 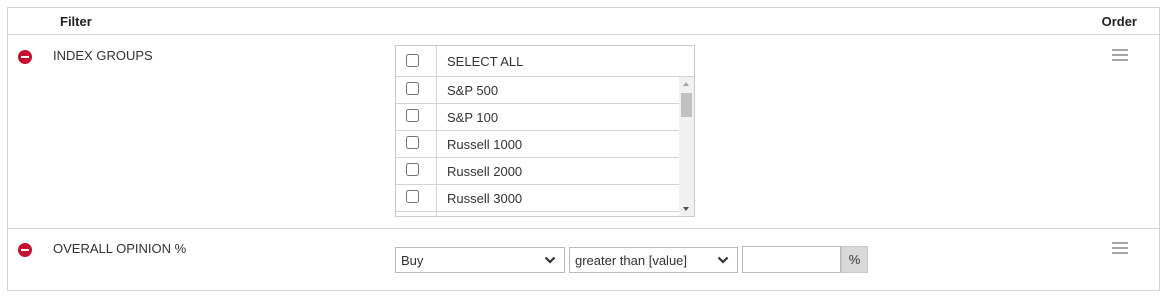 What do you see at coordinates (686, 105) in the screenshot?
I see `scroll-thumb` at bounding box center [686, 105].